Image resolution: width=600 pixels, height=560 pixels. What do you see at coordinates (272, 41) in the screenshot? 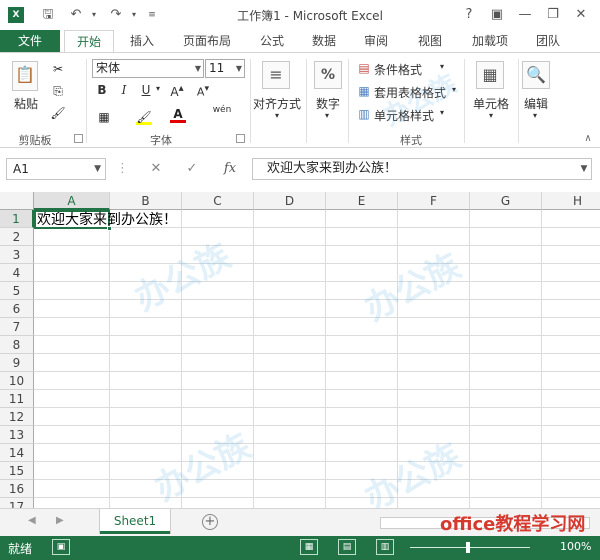
I see `tab-formulas: 公式` at bounding box center [272, 41].